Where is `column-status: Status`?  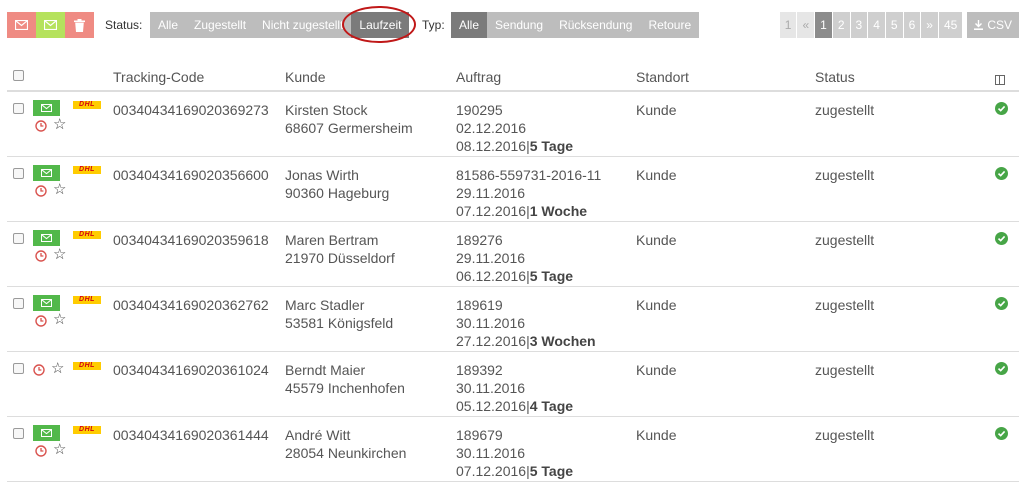 column-status: Status is located at coordinates (835, 77).